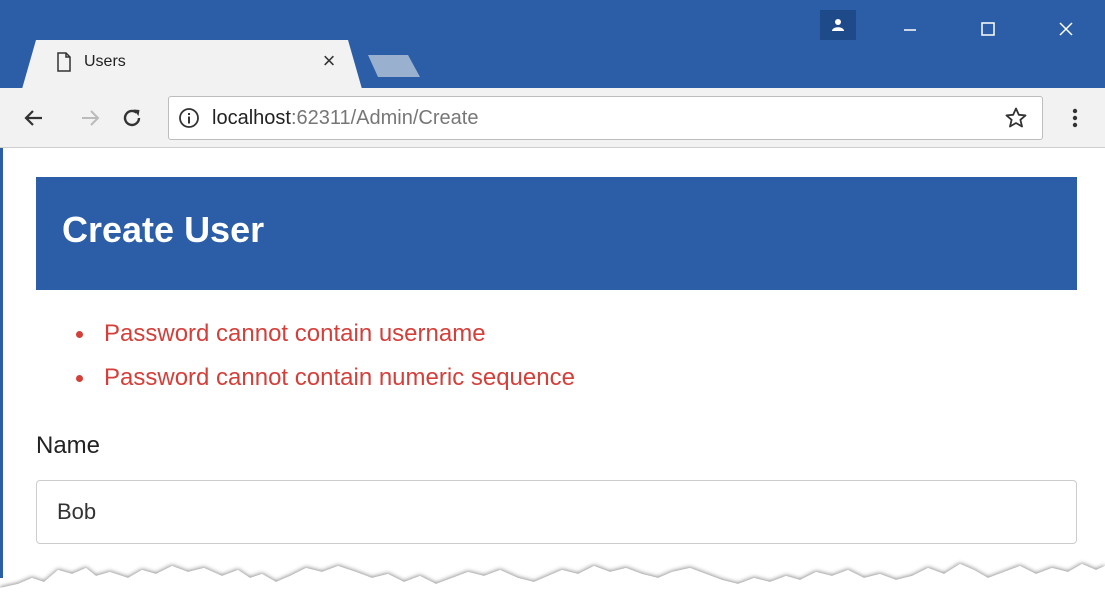 The width and height of the screenshot is (1105, 604). What do you see at coordinates (339, 377) in the screenshot?
I see `validation-error-text: Password cannot contain numeric sequence` at bounding box center [339, 377].